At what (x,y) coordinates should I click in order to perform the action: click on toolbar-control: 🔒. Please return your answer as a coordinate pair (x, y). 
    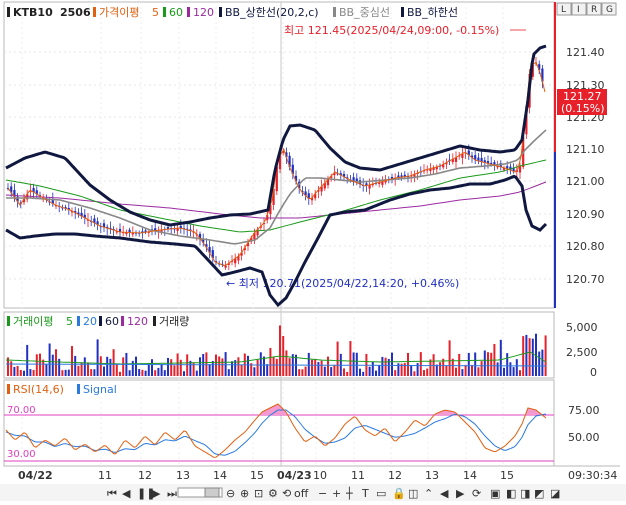
    Looking at the image, I should click on (399, 493).